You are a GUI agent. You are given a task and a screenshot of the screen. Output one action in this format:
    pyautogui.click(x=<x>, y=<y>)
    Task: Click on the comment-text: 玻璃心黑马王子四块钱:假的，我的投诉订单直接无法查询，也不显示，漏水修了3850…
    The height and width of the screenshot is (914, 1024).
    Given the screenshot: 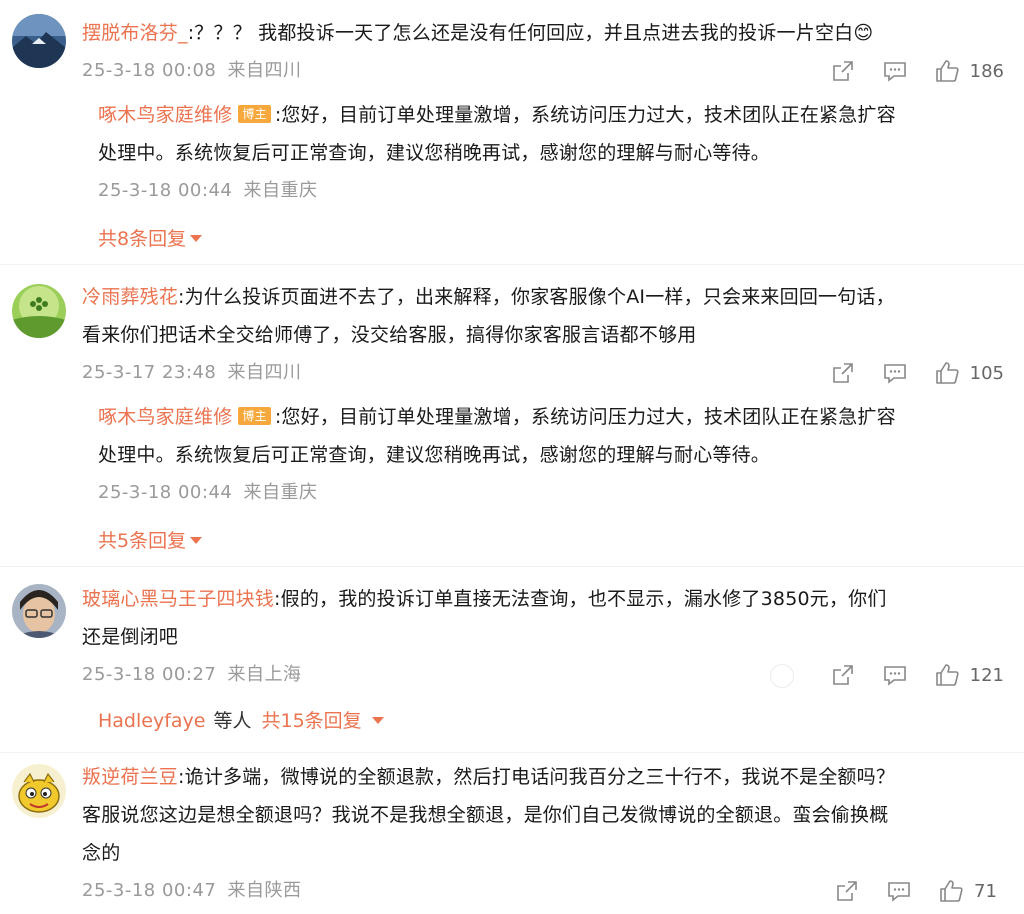 What is the action you would take?
    pyautogui.click(x=543, y=618)
    